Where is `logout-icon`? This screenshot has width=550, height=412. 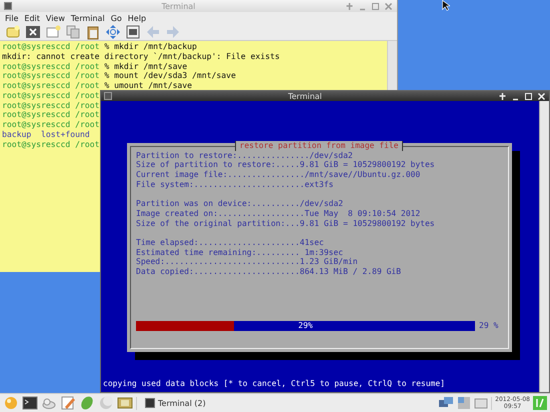 logout-icon is located at coordinates (540, 403).